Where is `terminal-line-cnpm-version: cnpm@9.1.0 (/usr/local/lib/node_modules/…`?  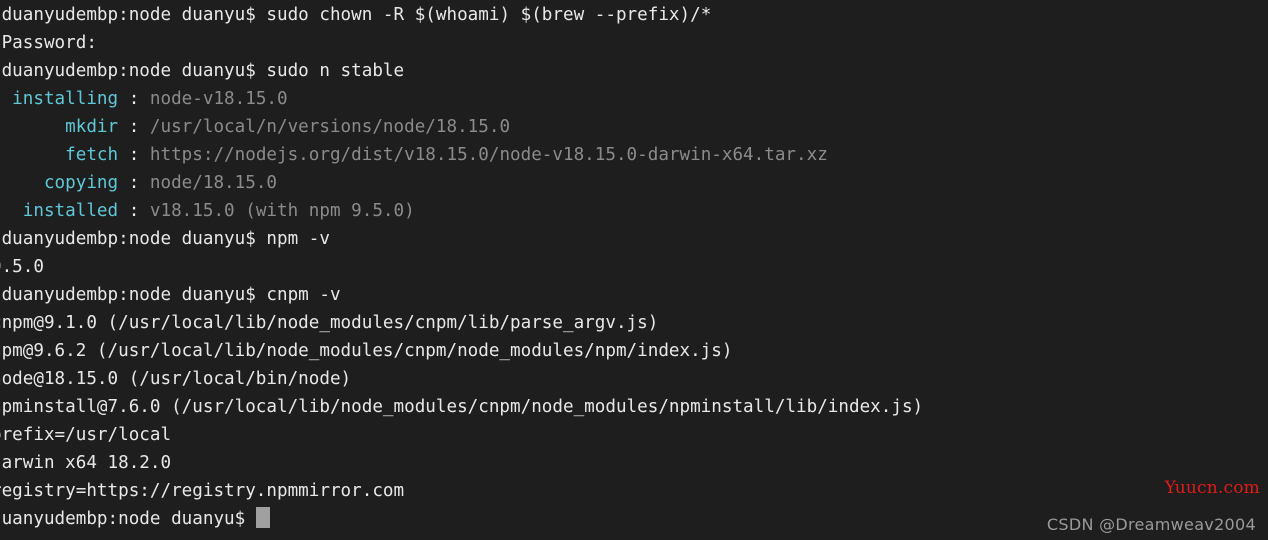
terminal-line-cnpm-version: cnpm@9.1.0 (/usr/local/lib/node_modules/… is located at coordinates (329, 323).